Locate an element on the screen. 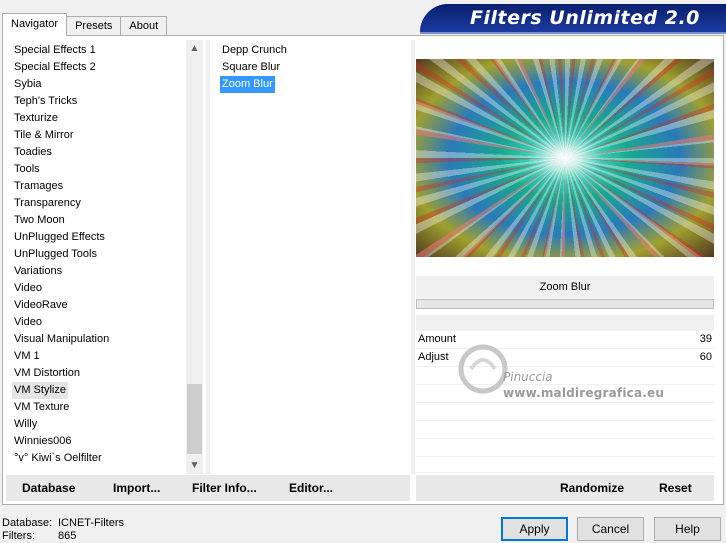 The image size is (726, 543). banner-title: Filters Unlimited 2.0 is located at coordinates (585, 18).